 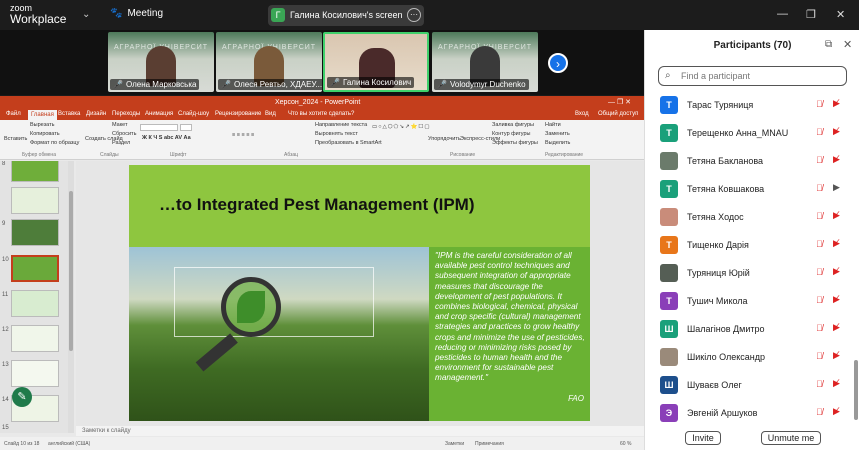 What do you see at coordinates (558, 143) in the screenshot?
I see `ppt-select: Выделить` at bounding box center [558, 143].